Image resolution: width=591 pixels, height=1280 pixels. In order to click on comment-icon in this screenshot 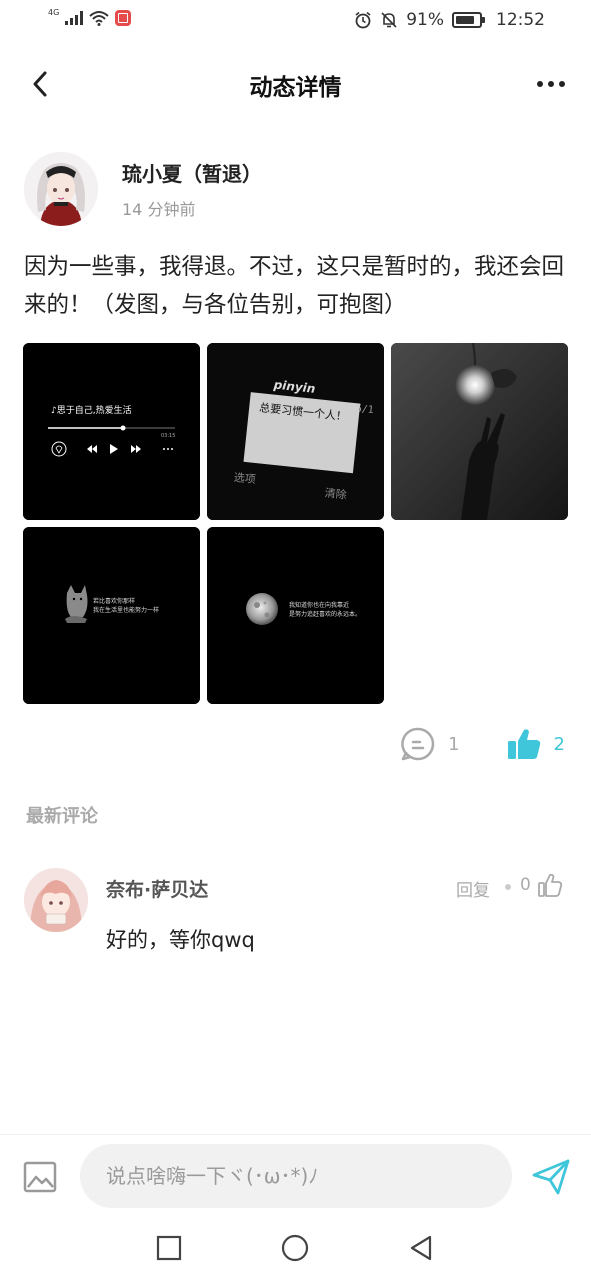, I will do `click(418, 744)`.